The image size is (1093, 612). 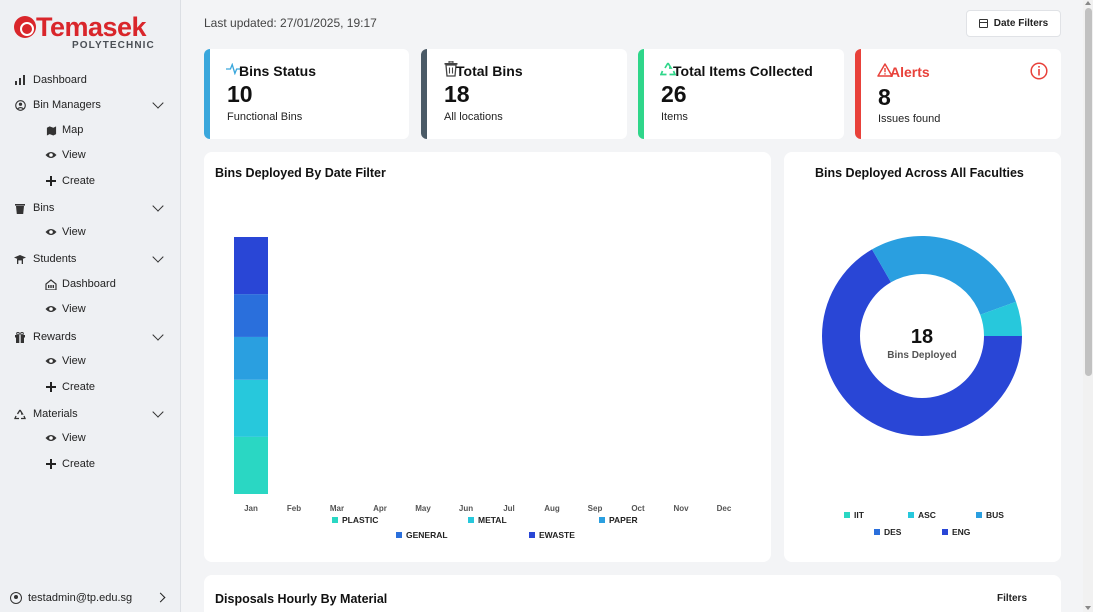 I want to click on sidebar-subitem-dashboard: Dashboard, so click(x=80, y=284).